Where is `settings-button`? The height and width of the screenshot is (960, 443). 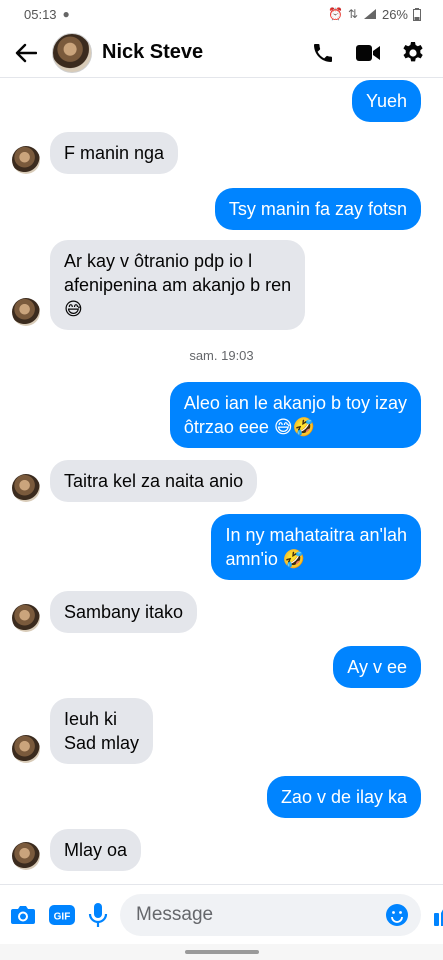
settings-button is located at coordinates (413, 53).